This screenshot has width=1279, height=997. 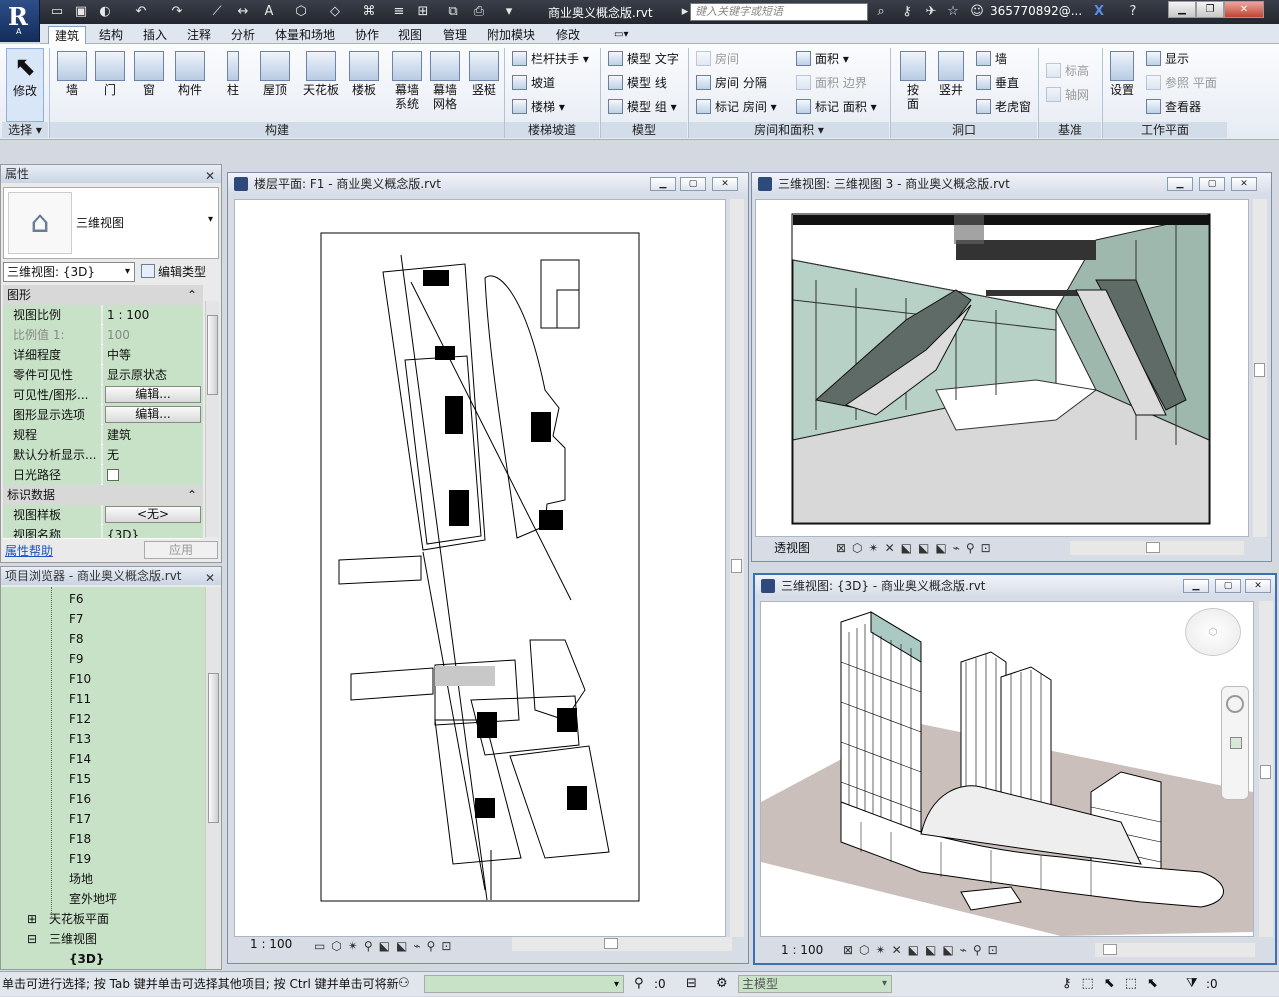 What do you see at coordinates (153, 375) in the screenshot?
I see `prop-value: 显示原状态` at bounding box center [153, 375].